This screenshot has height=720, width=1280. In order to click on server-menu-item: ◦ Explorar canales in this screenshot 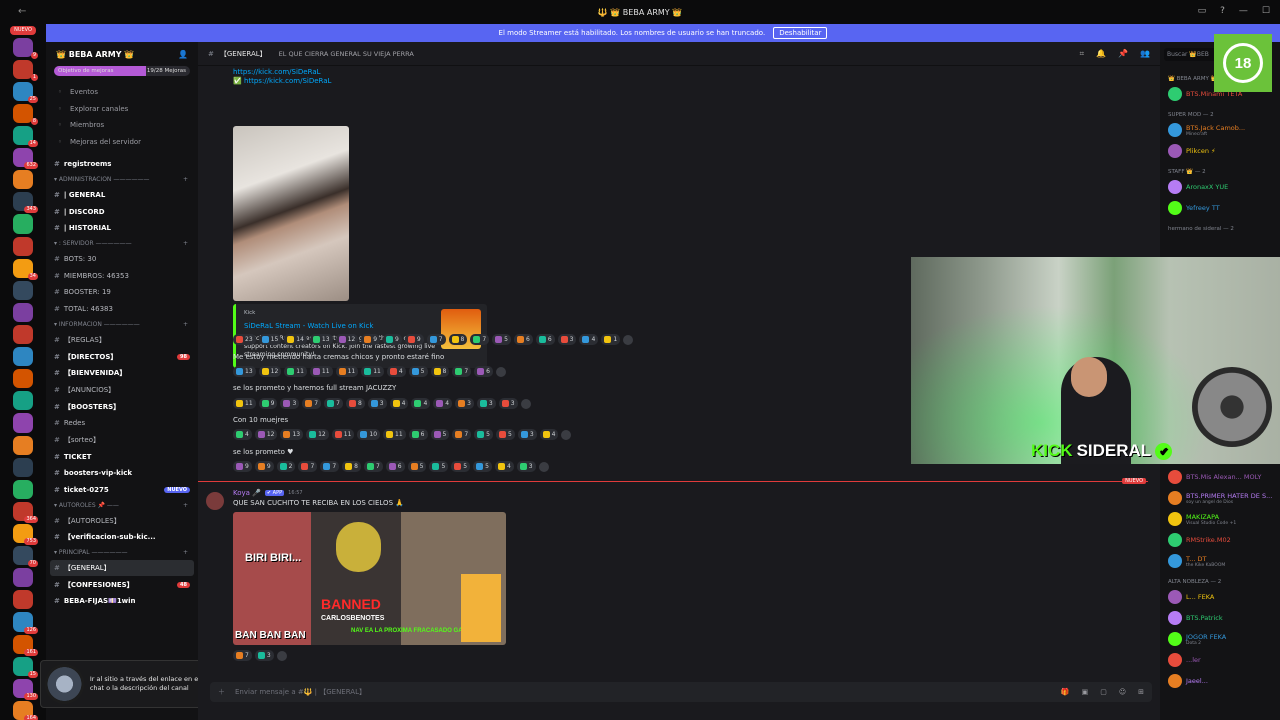, I will do `click(122, 109)`.